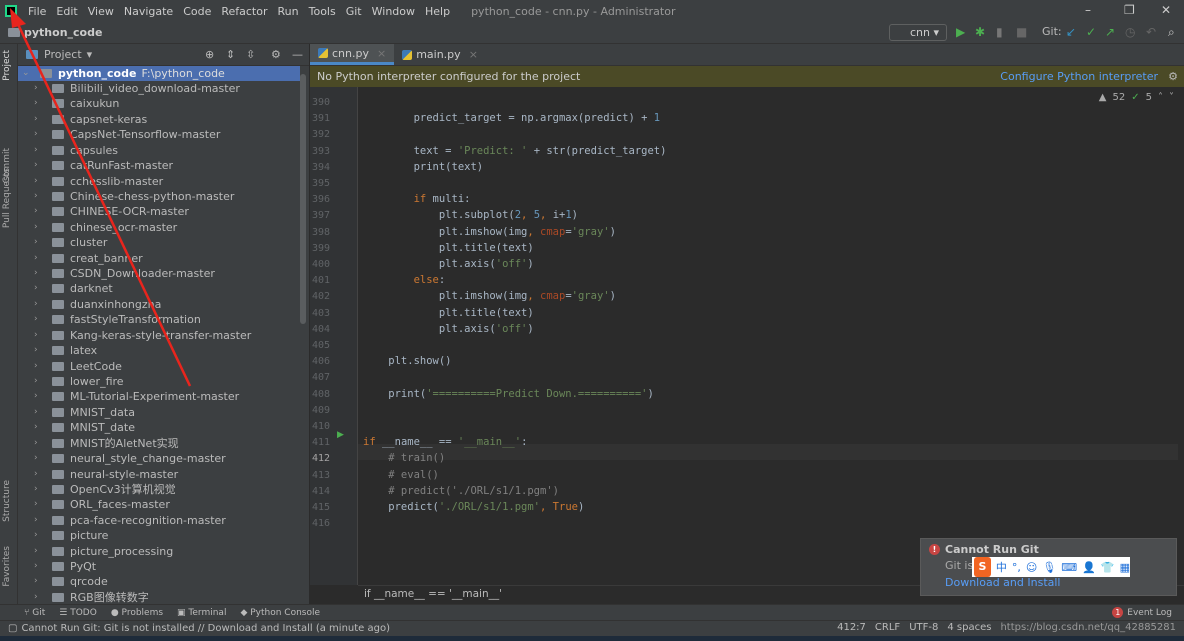  Describe the element at coordinates (101, 197) in the screenshot. I see `annotation-arrow` at that location.